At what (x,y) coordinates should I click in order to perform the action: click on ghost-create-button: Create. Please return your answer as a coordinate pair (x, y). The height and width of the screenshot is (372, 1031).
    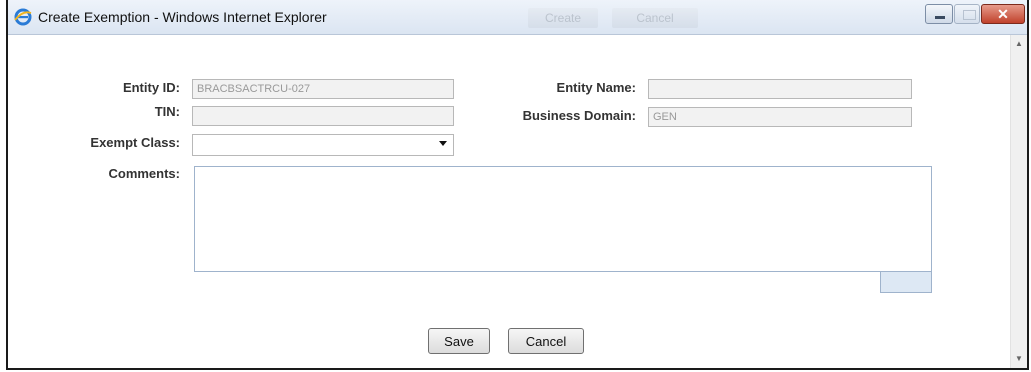
    Looking at the image, I should click on (563, 18).